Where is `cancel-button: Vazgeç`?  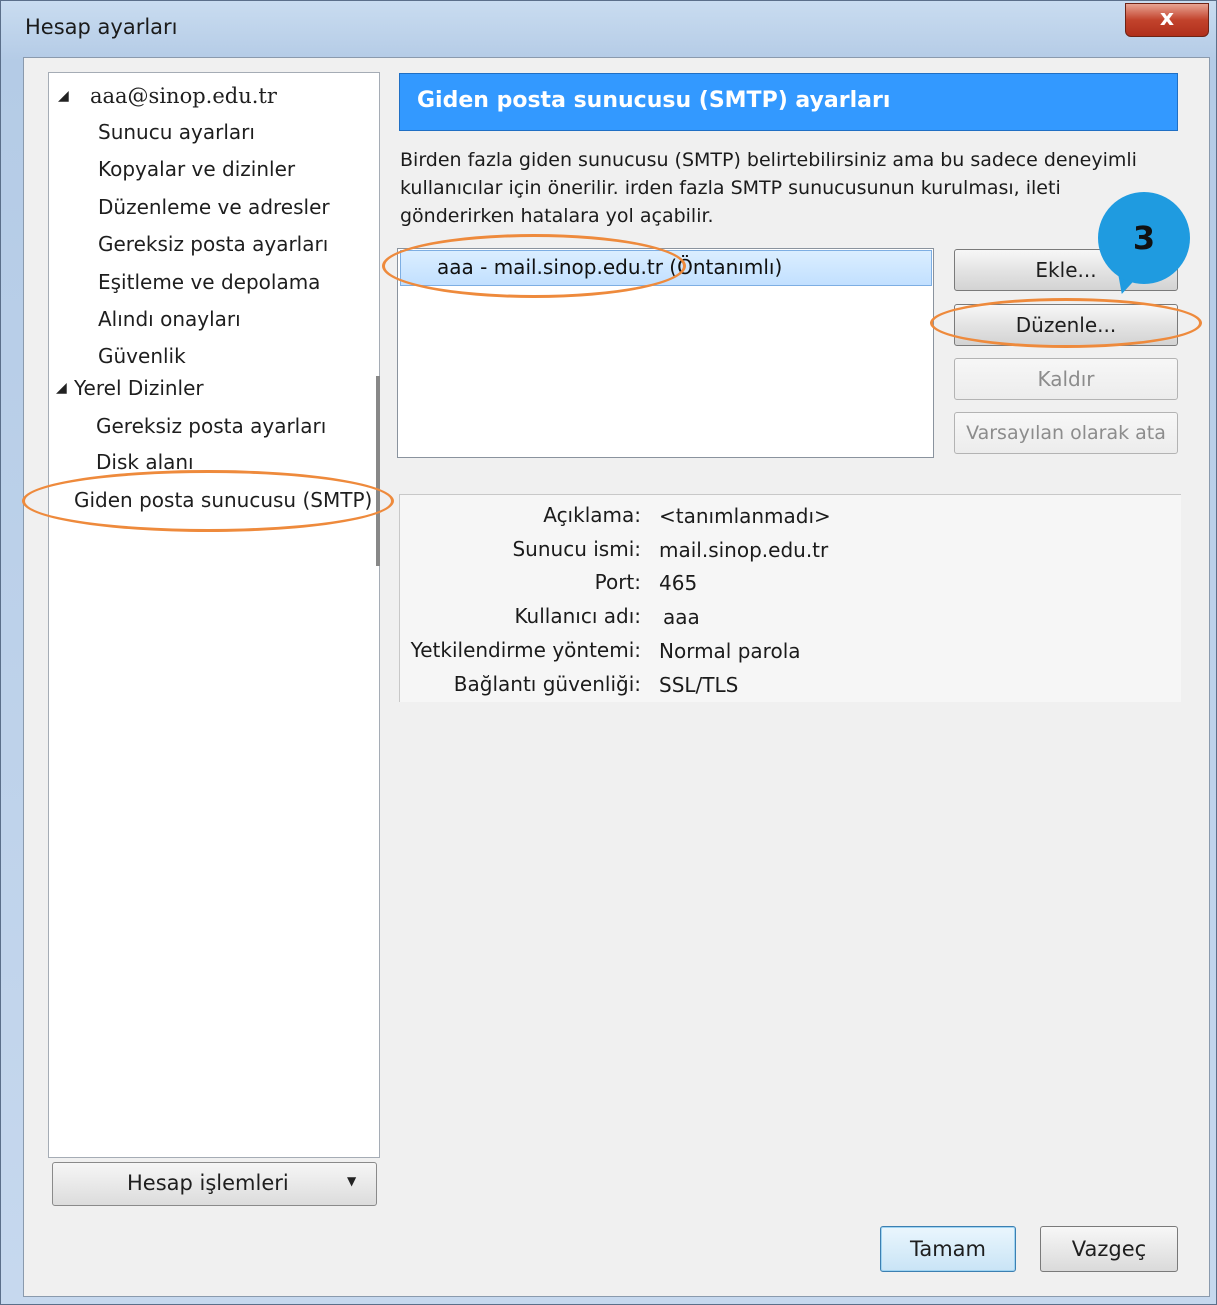
cancel-button: Vazgeç is located at coordinates (1109, 1249).